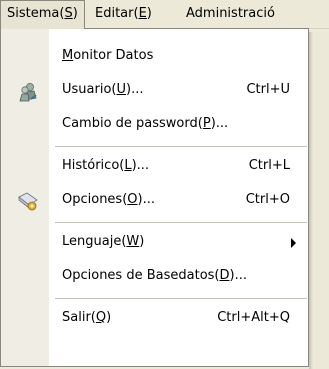 Image resolution: width=329 pixels, height=369 pixels. Describe the element at coordinates (103, 241) in the screenshot. I see `menu-item-label: Lenguaje(W)` at that location.